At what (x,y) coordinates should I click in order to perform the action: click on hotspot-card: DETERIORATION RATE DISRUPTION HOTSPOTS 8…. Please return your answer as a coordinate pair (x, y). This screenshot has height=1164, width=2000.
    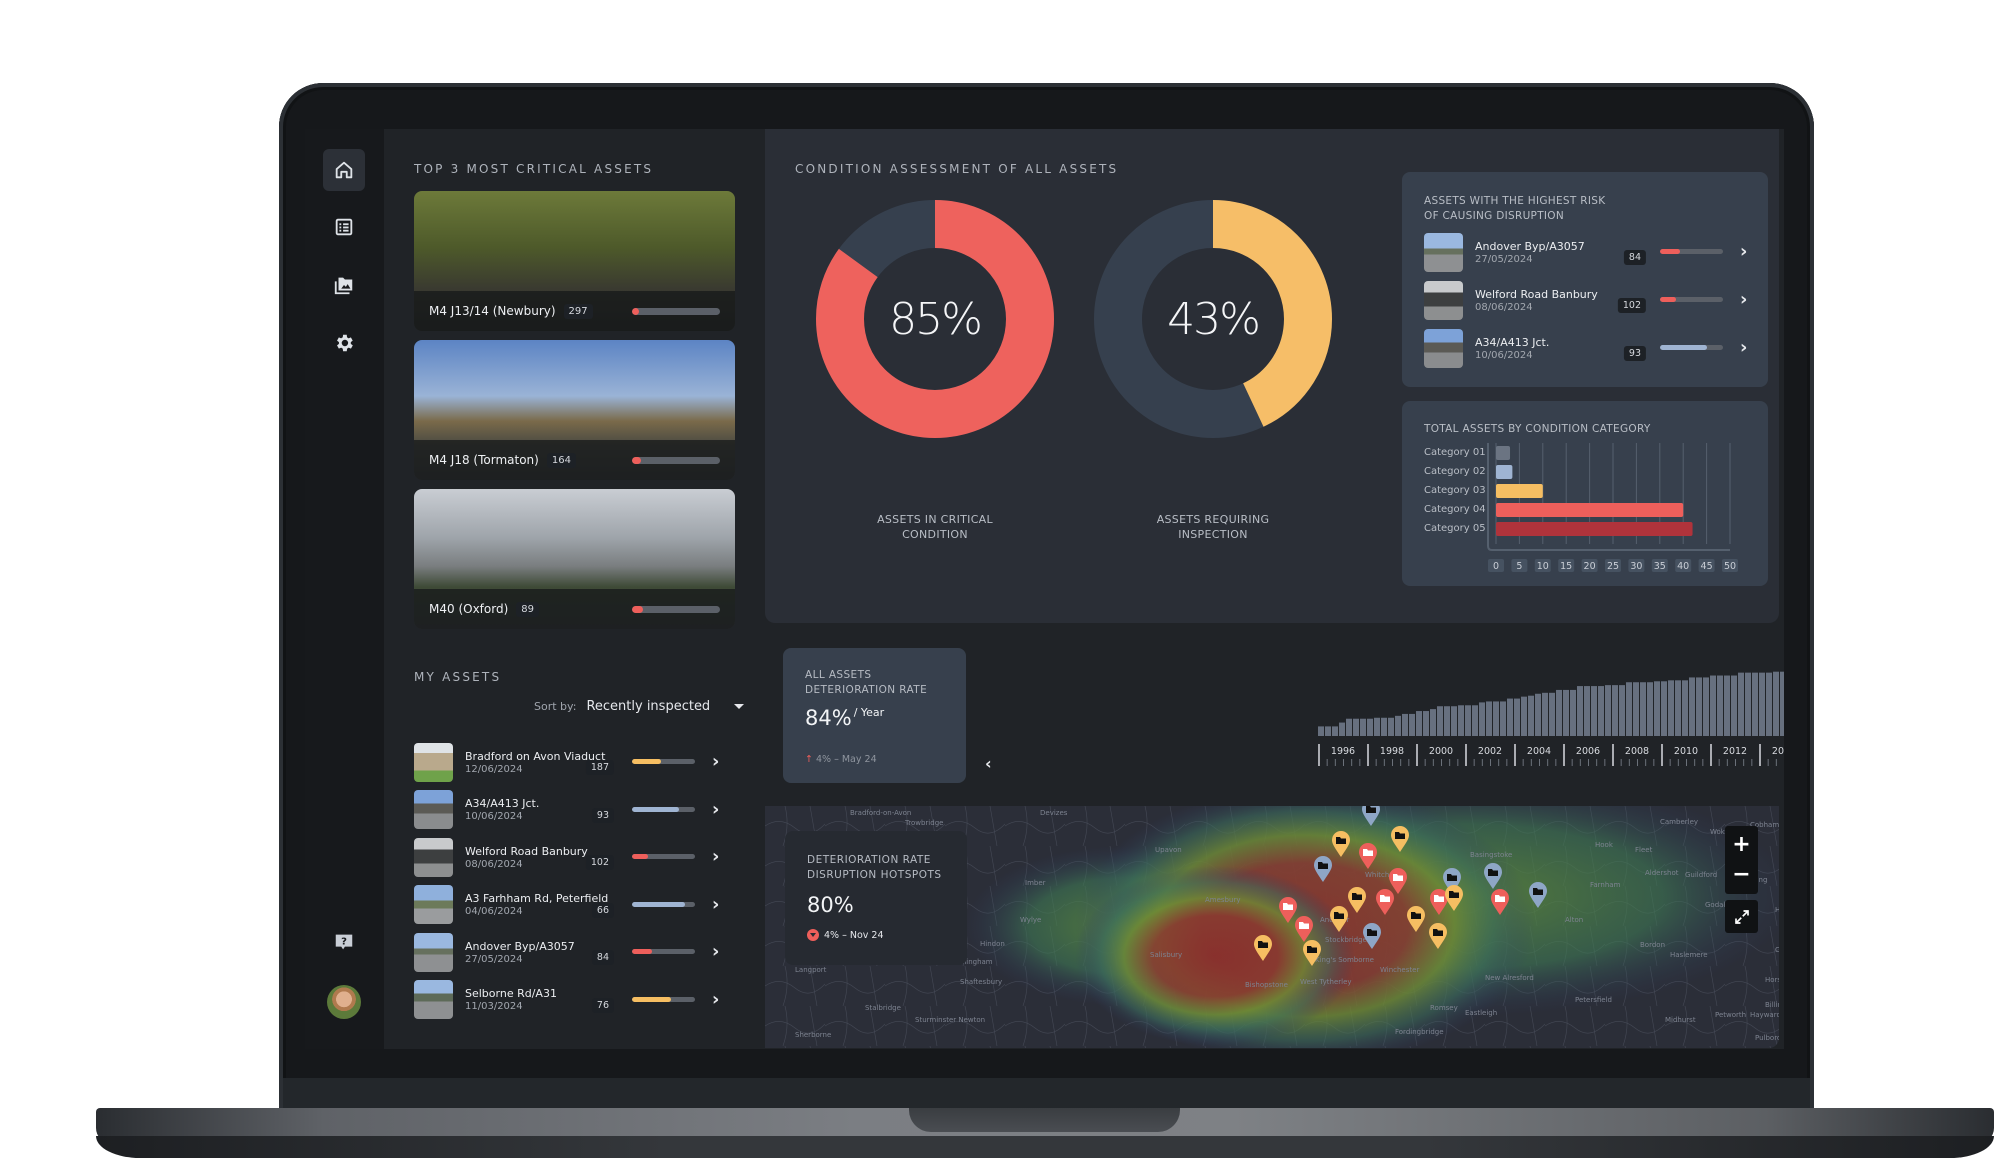
    Looking at the image, I should click on (876, 898).